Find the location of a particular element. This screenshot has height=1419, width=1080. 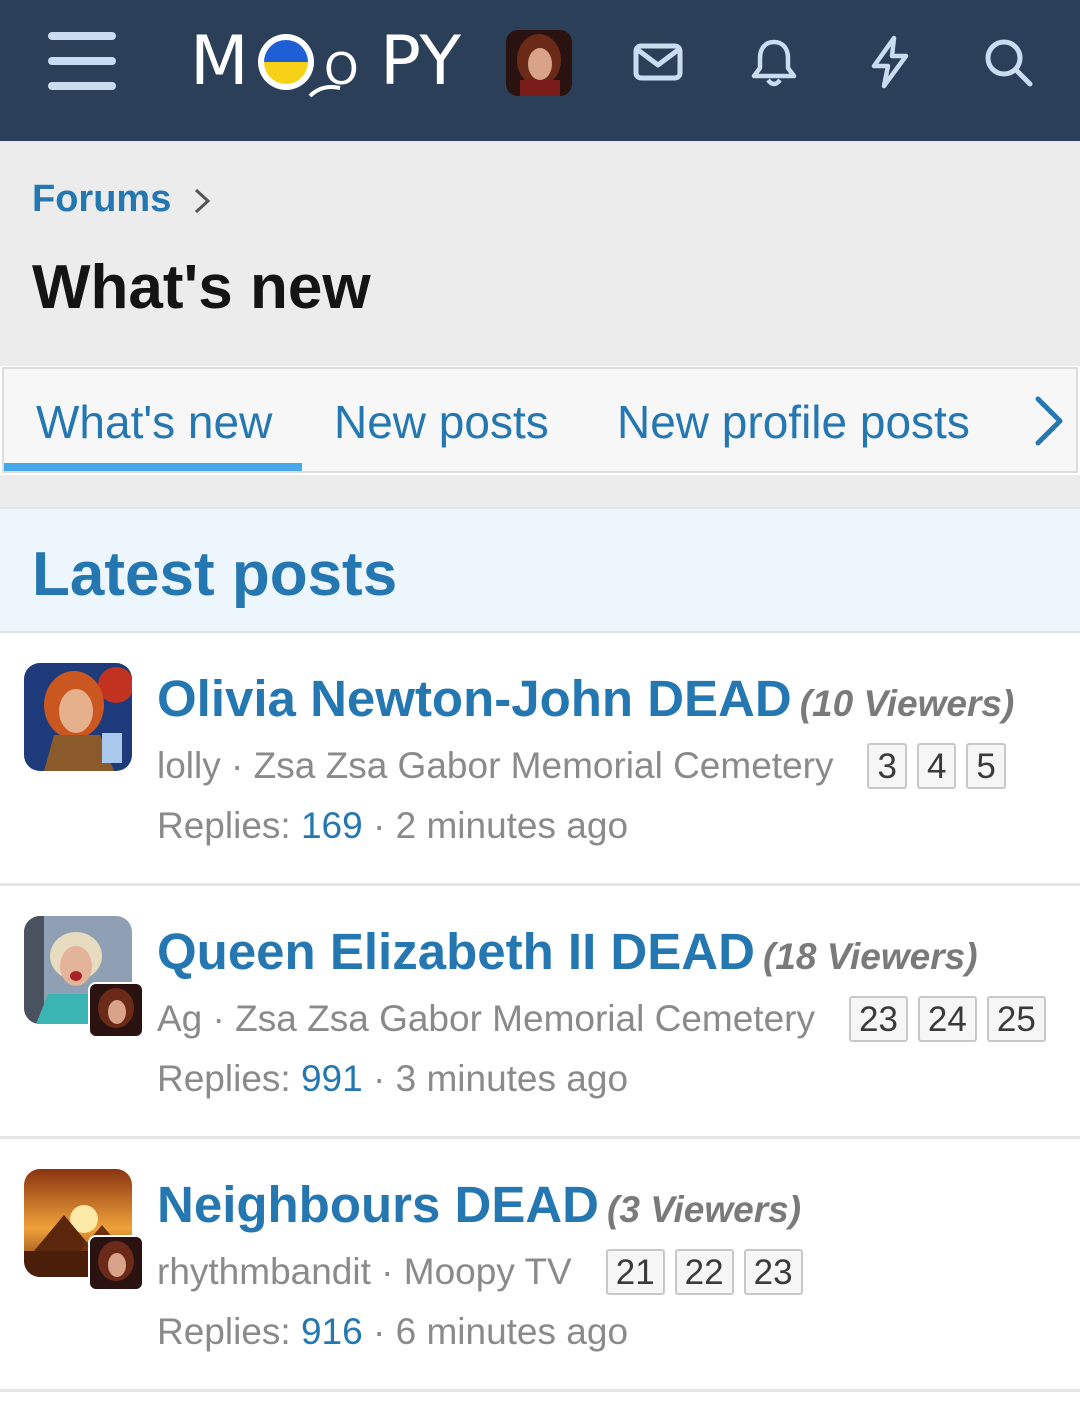

thread-title-line: Queen Elizabeth II DEAD (18 Viewers) is located at coordinates (567, 951).